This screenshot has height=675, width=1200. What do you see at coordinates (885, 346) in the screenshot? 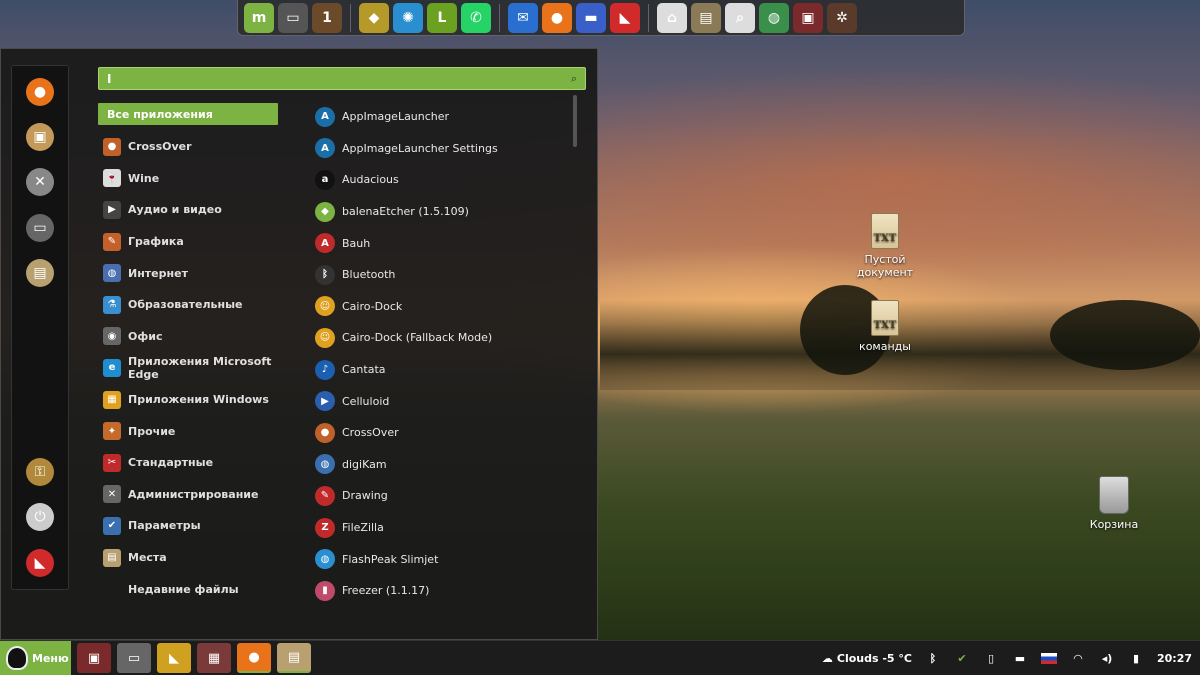
I see `desktop-icon-label: команды` at bounding box center [885, 346].